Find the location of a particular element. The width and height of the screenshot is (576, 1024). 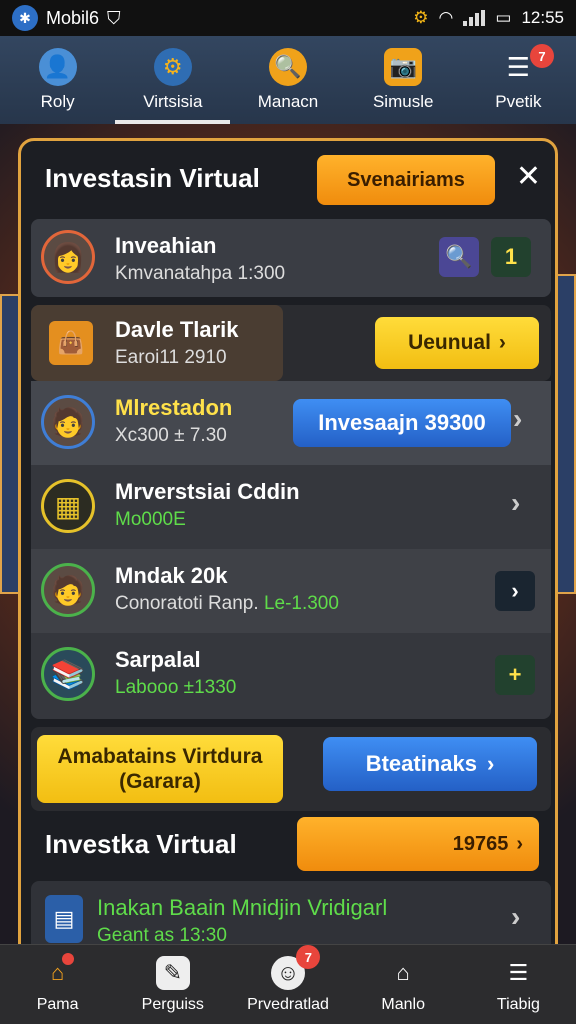

row-action-button: Uеunual › is located at coordinates (457, 343).